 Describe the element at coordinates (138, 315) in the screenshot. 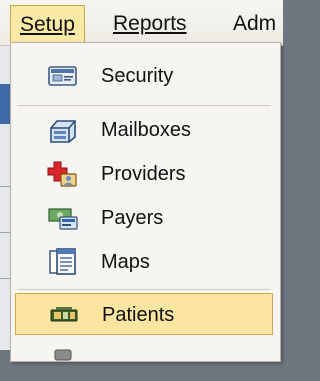

I see `menu-item-patients-label: Patients` at that location.